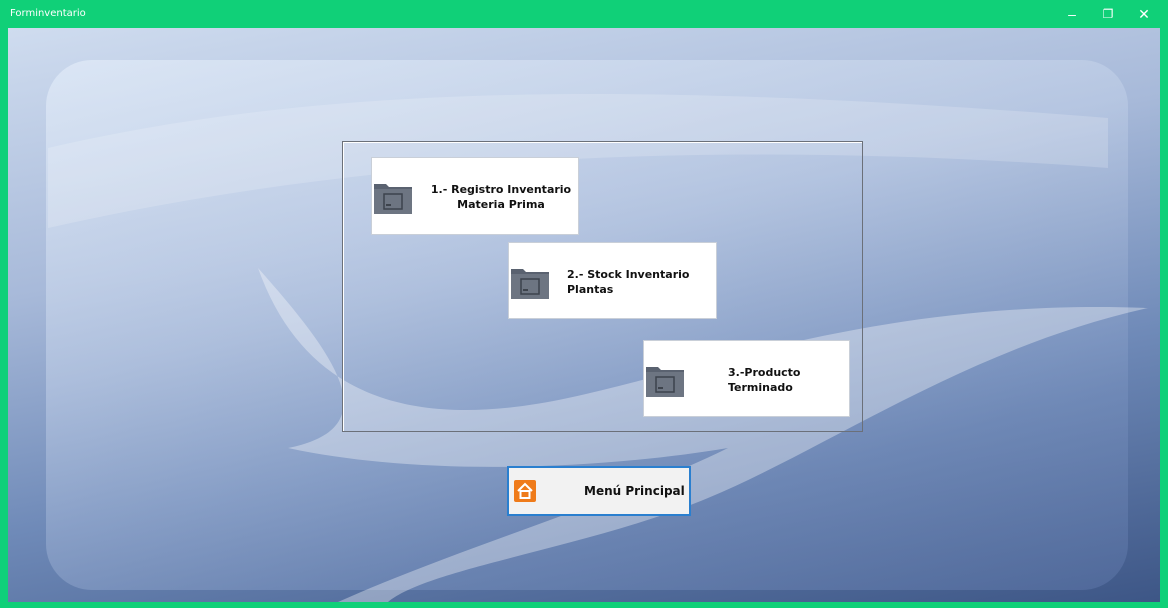 The height and width of the screenshot is (608, 1168). I want to click on menu-principal-label: Menú Principal, so click(634, 491).